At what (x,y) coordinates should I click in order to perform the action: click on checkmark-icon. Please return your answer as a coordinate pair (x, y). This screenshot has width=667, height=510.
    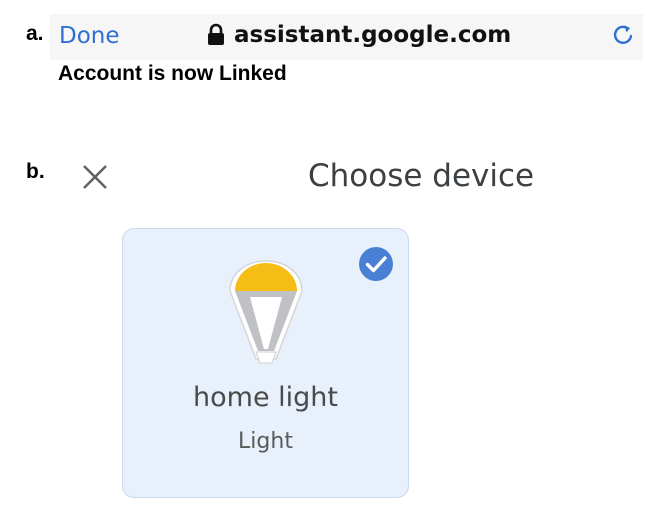
    Looking at the image, I should click on (376, 264).